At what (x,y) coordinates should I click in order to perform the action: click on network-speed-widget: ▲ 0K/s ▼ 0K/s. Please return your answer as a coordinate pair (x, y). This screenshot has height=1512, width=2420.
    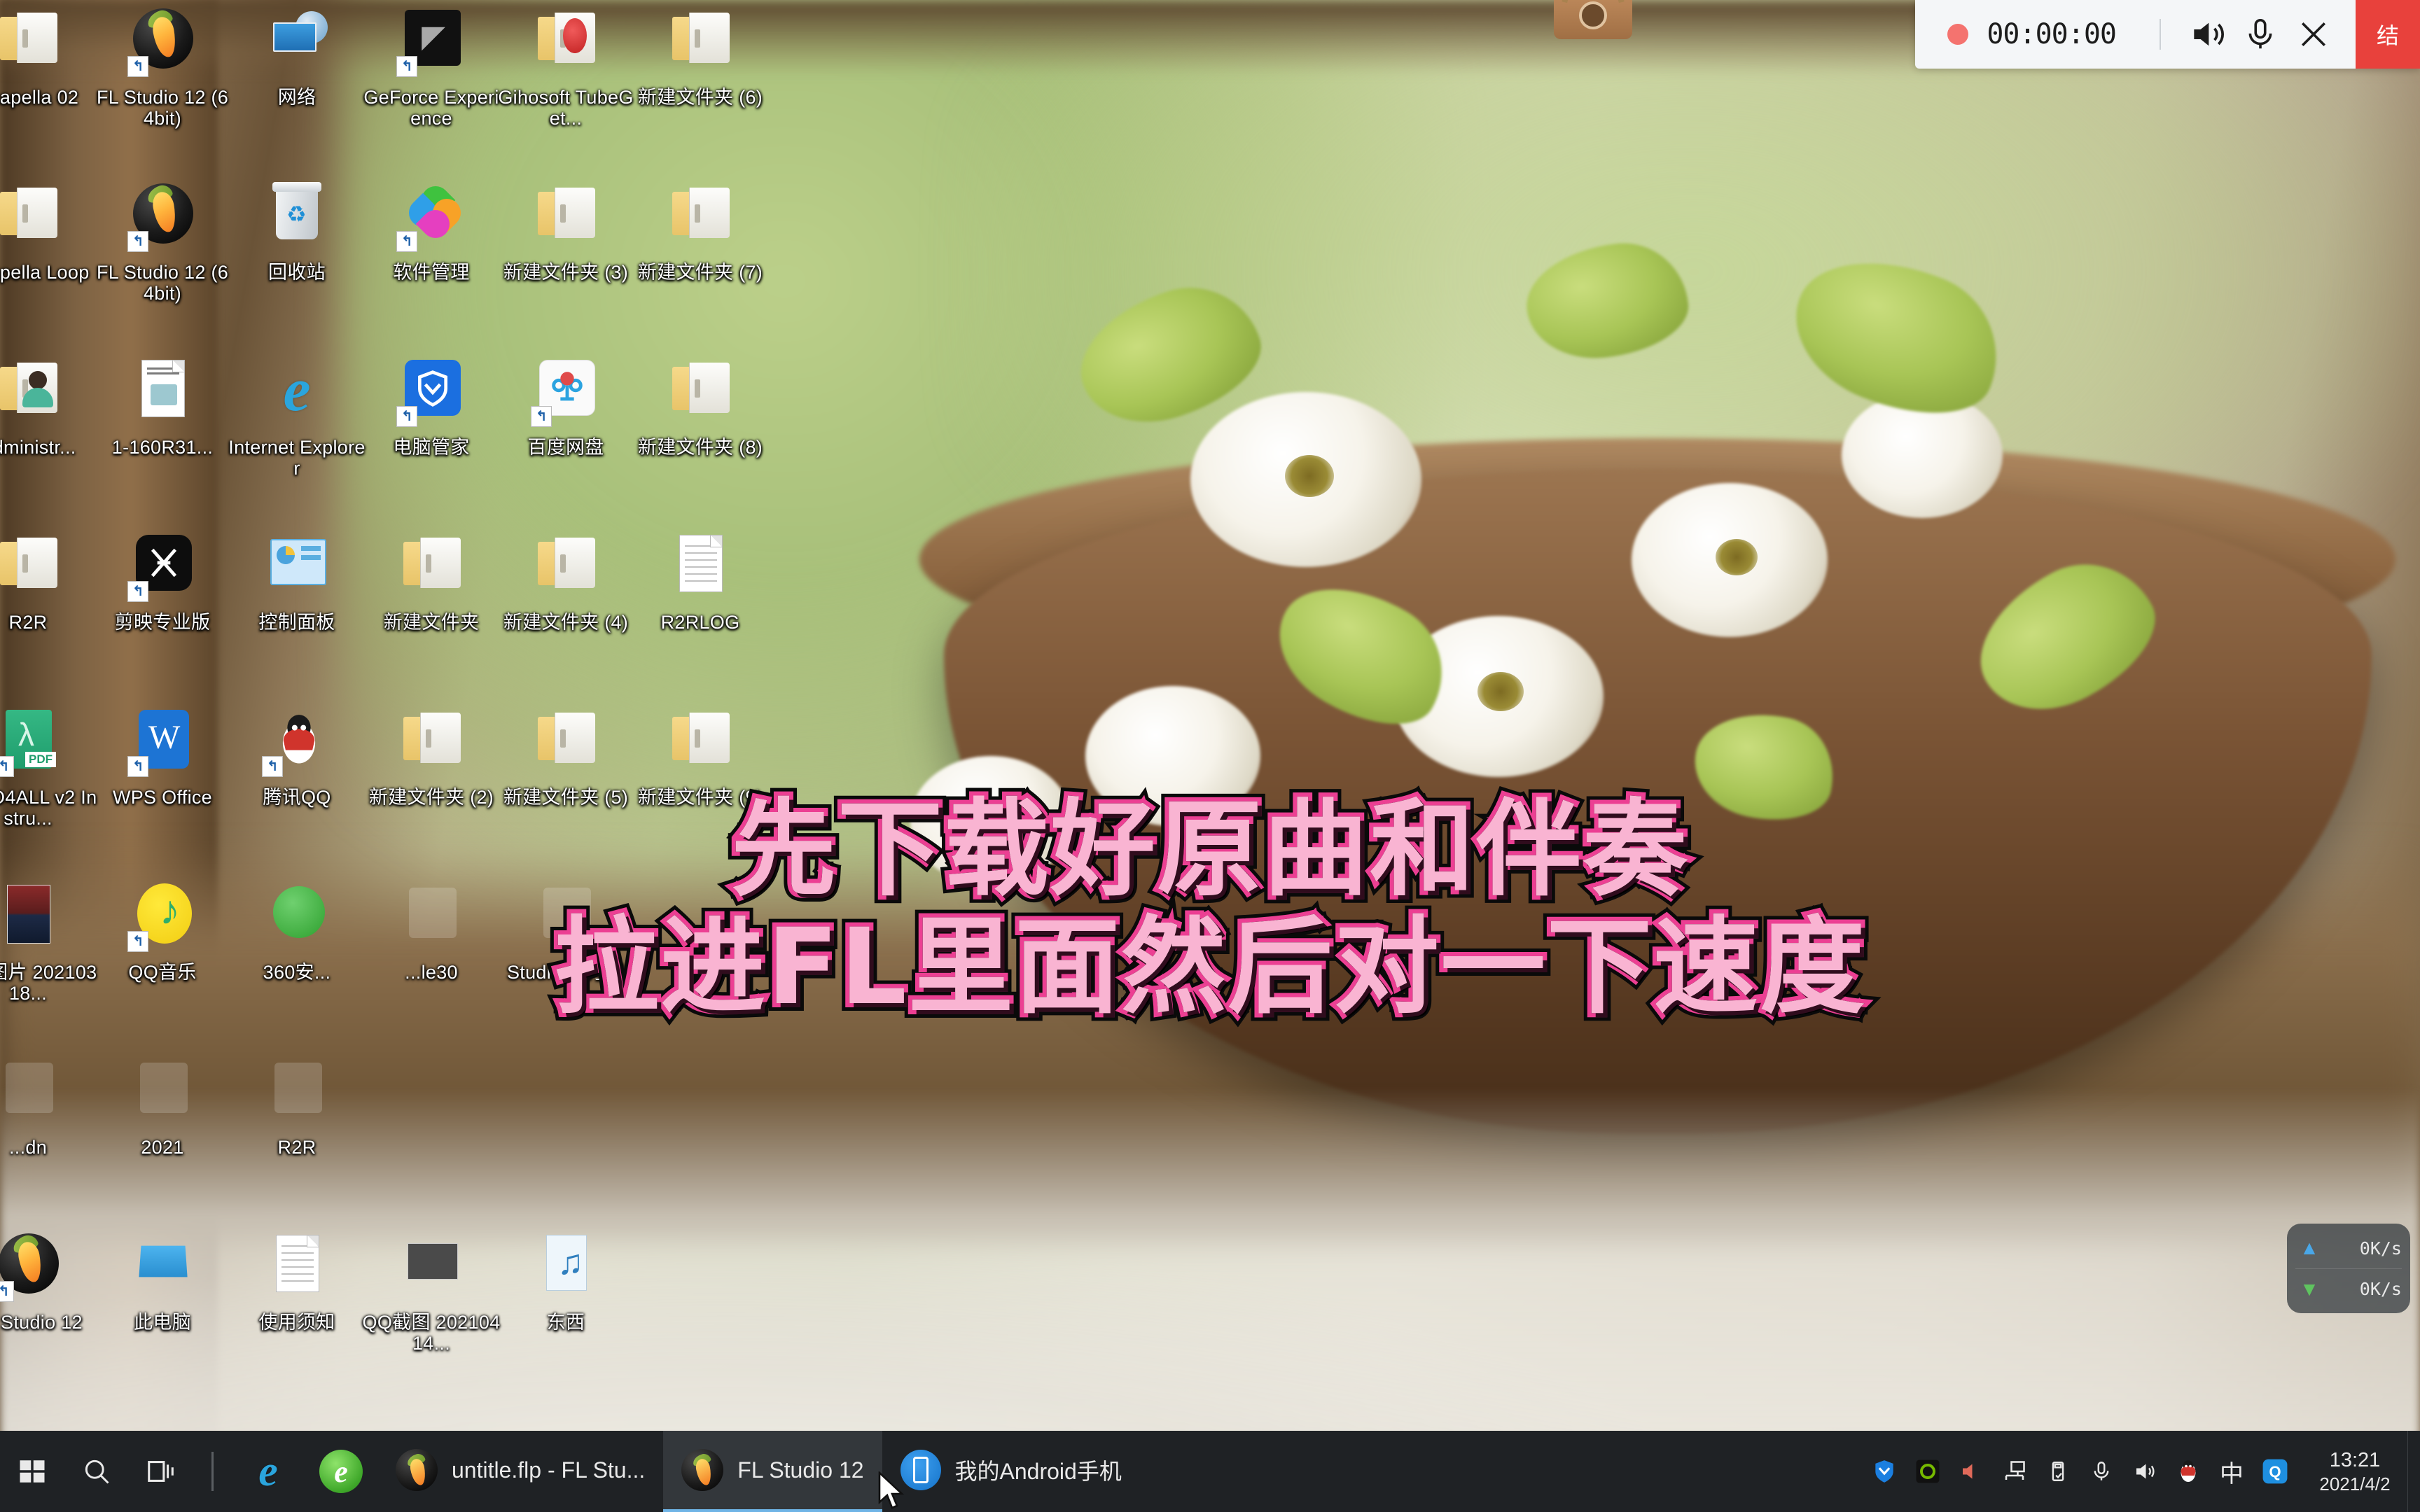
    Looking at the image, I should click on (2348, 1268).